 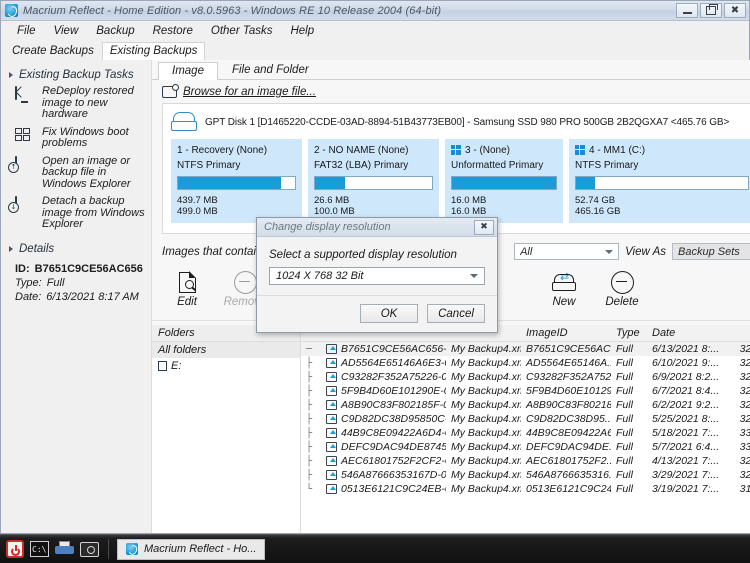 What do you see at coordinates (39, 549) in the screenshot?
I see `command-prompt-icon: C:\` at bounding box center [39, 549].